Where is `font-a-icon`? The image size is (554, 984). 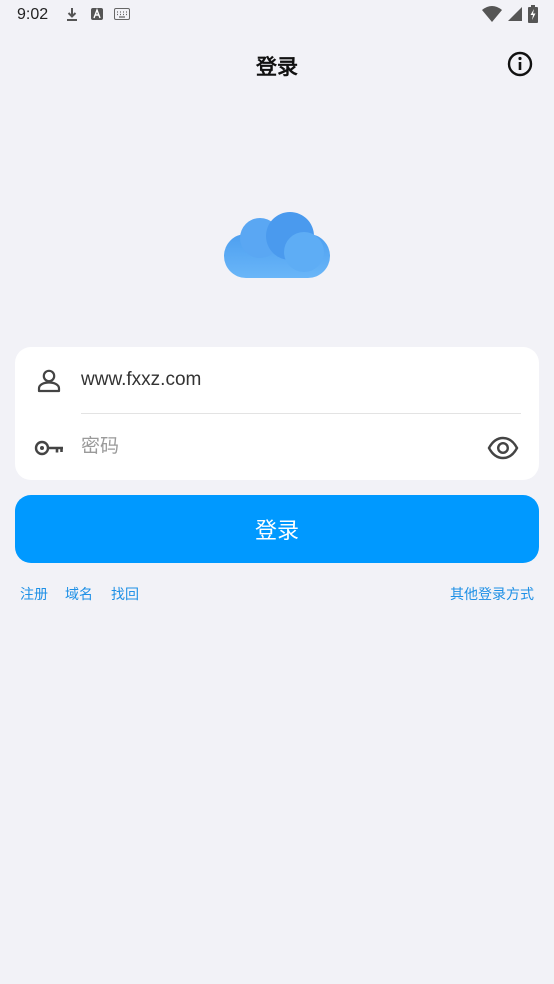 font-a-icon is located at coordinates (97, 14).